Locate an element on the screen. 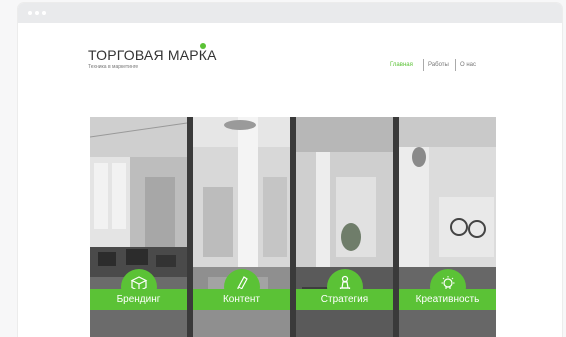 This screenshot has width=566, height=337. window-titlebar is located at coordinates (290, 13).